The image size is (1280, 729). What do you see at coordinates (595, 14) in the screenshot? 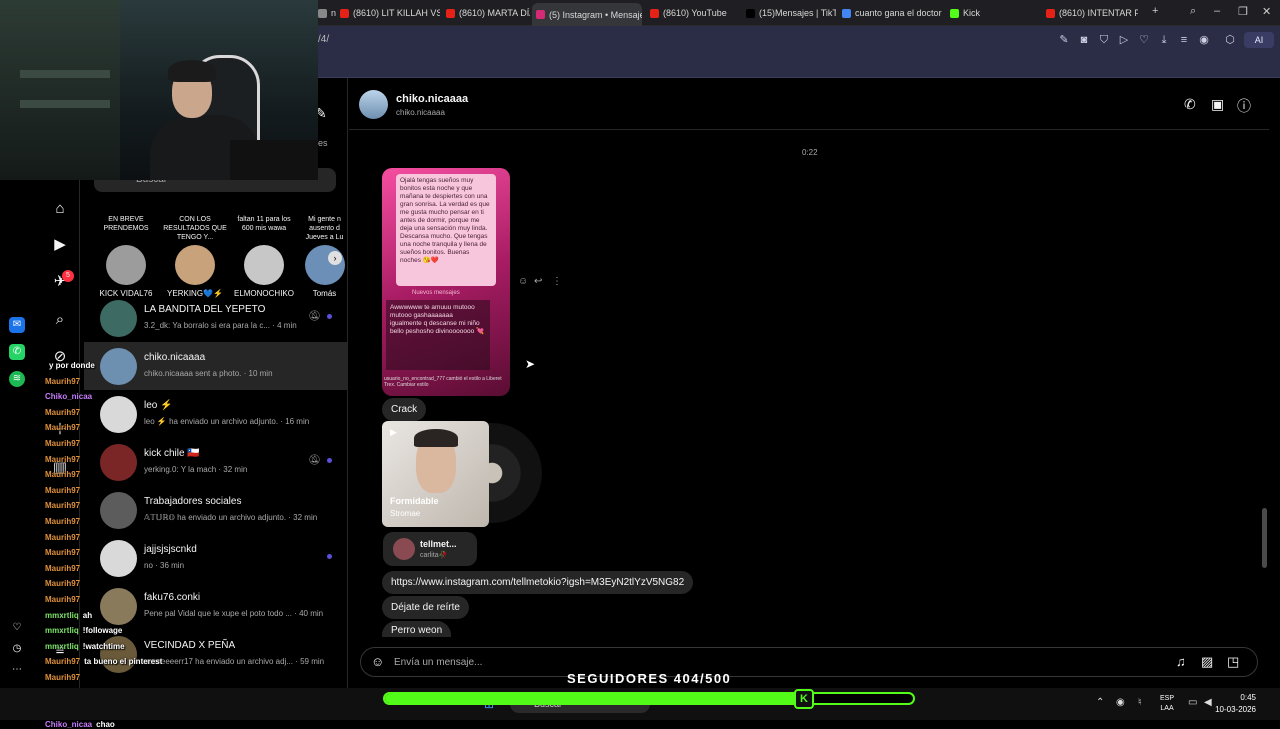
I see `tab-label: (5) Instagram • Mensajes` at bounding box center [595, 14].